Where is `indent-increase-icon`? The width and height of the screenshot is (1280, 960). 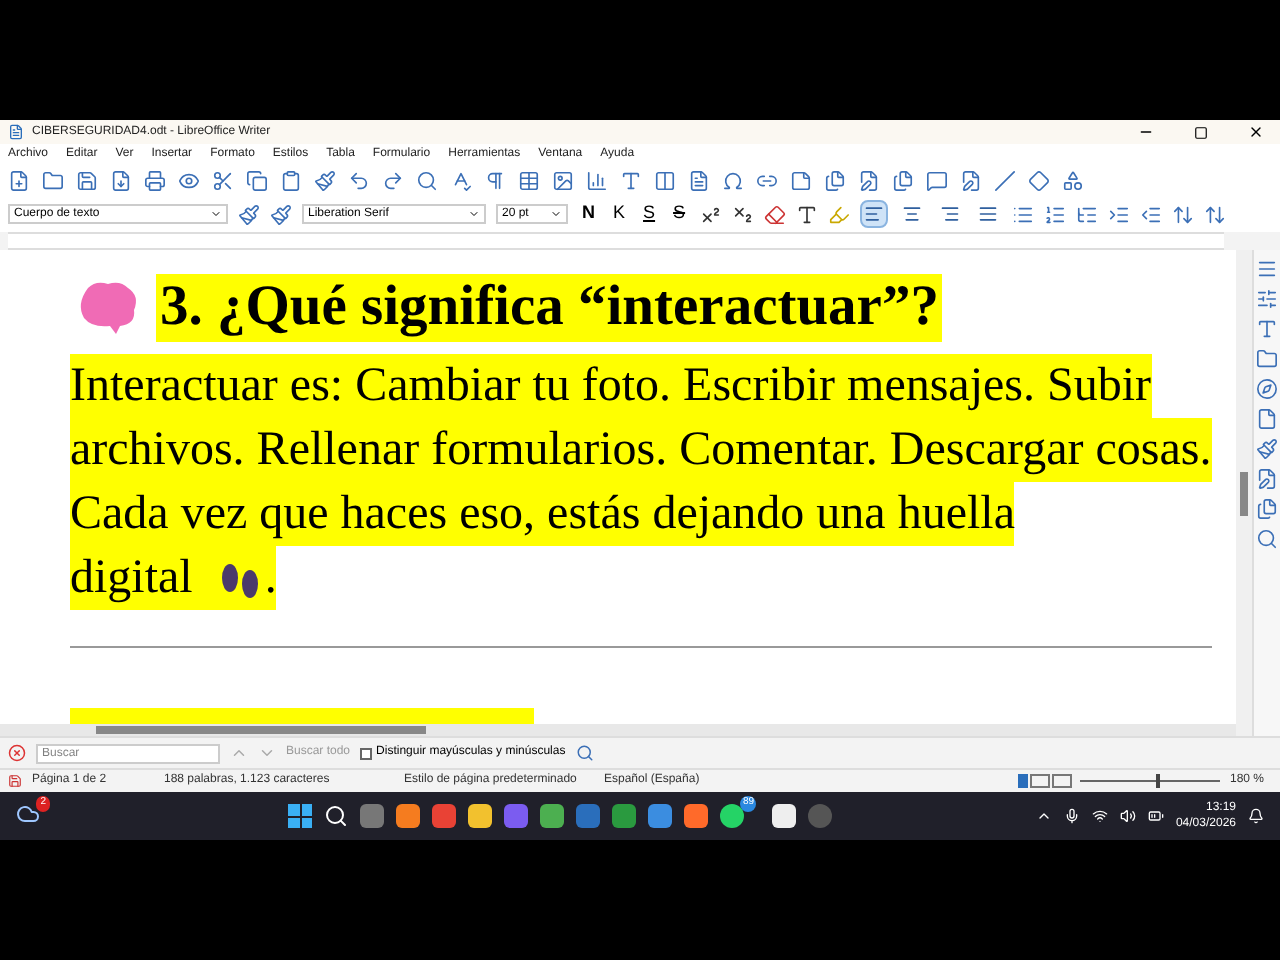
indent-increase-icon is located at coordinates (1118, 214).